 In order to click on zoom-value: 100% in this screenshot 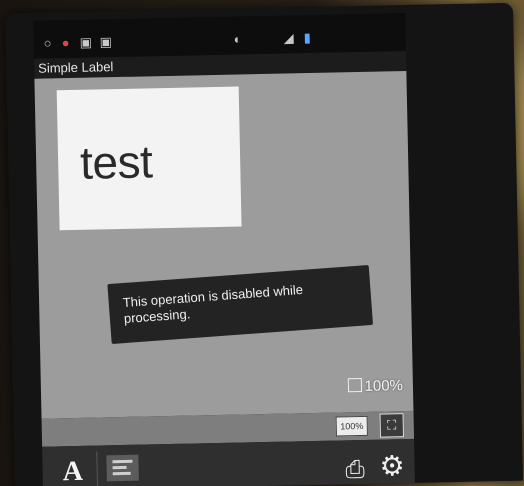, I will do `click(384, 386)`.